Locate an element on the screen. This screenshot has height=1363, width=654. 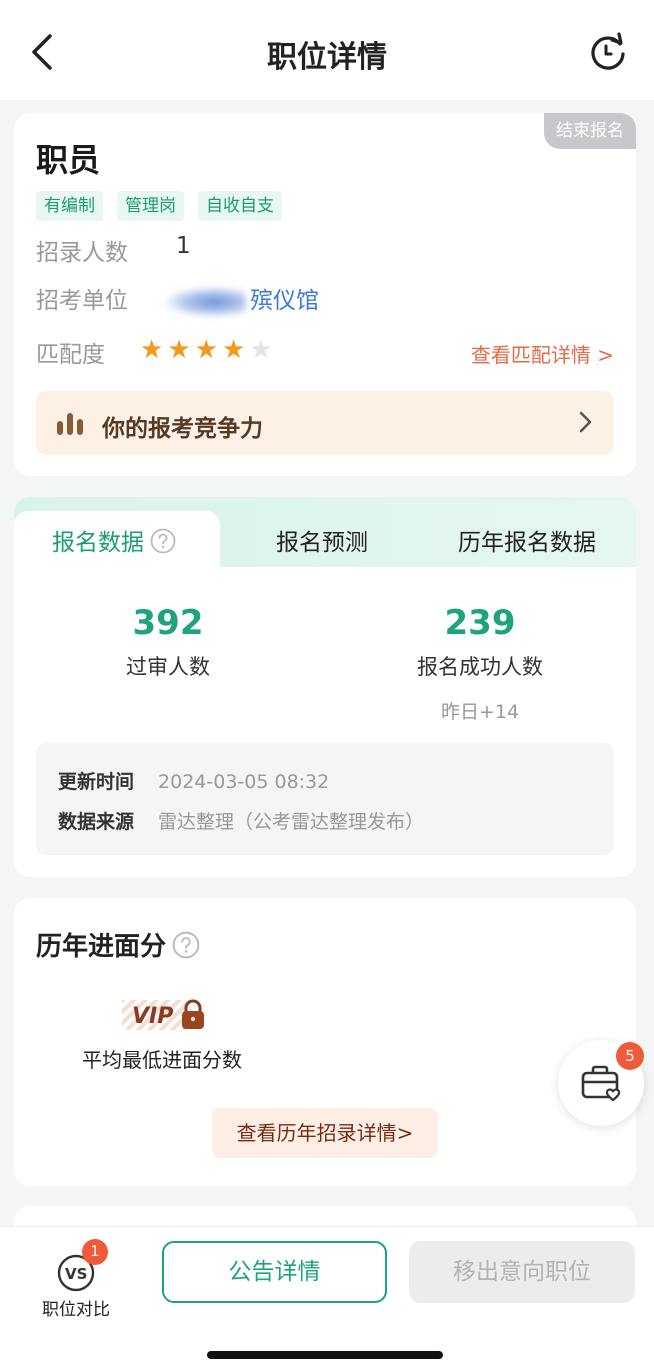
bottom-action-bar: VS 1 职位对比 公告详情 移出意向职位 is located at coordinates (327, 1294).